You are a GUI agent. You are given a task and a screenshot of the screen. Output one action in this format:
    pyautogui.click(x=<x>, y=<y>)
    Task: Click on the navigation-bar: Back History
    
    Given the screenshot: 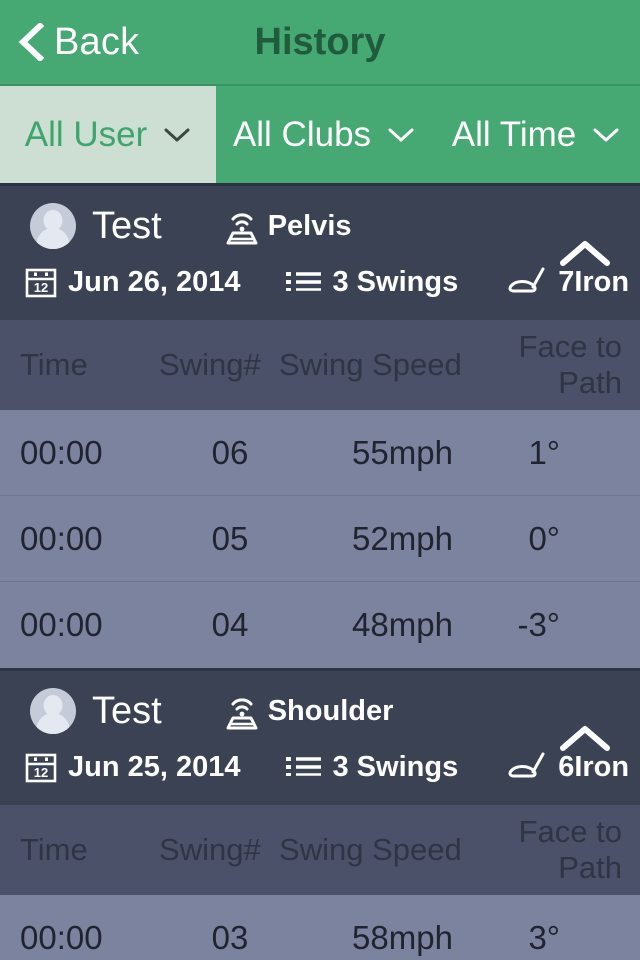 What is the action you would take?
    pyautogui.click(x=320, y=43)
    